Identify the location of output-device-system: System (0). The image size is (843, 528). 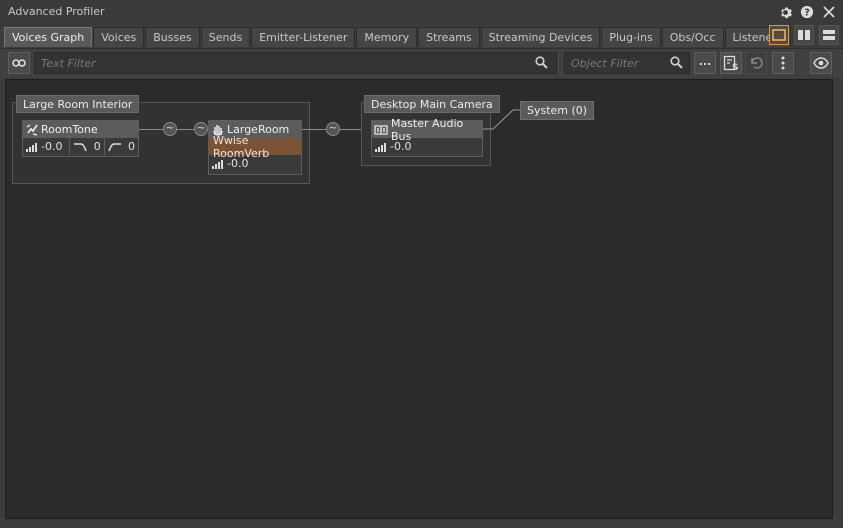
(557, 110).